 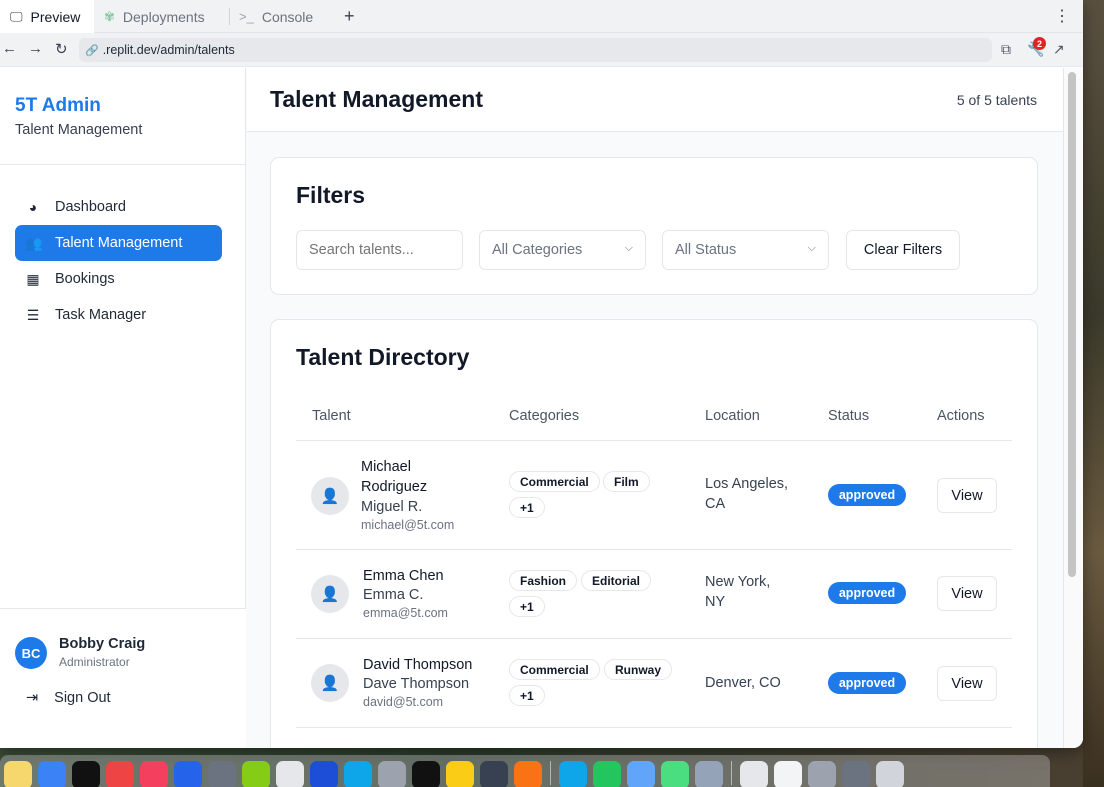 What do you see at coordinates (655, 100) in the screenshot?
I see `page-header: Talent Management 5 of 5 talents` at bounding box center [655, 100].